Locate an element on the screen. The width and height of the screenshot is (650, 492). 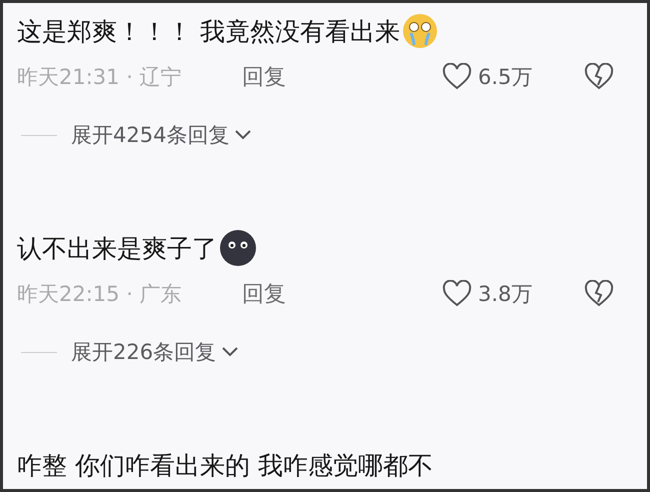
crying-emoji-icon is located at coordinates (420, 31).